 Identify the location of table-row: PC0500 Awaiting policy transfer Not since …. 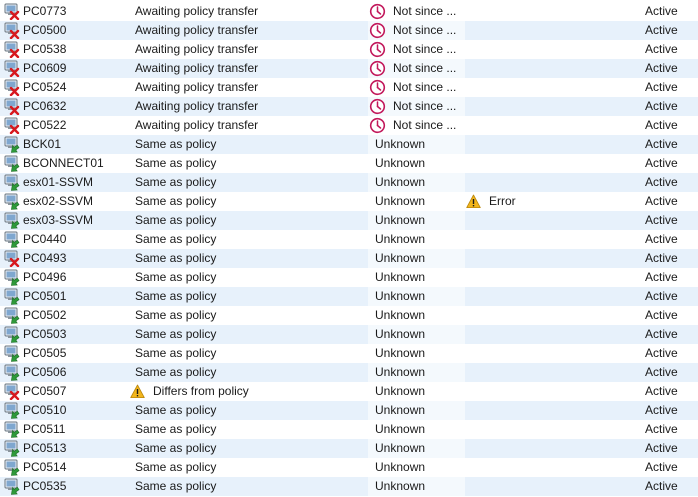
(349, 30).